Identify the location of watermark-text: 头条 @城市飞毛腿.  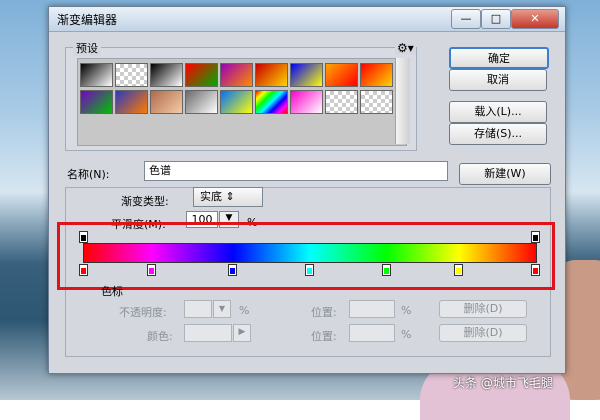
(503, 383).